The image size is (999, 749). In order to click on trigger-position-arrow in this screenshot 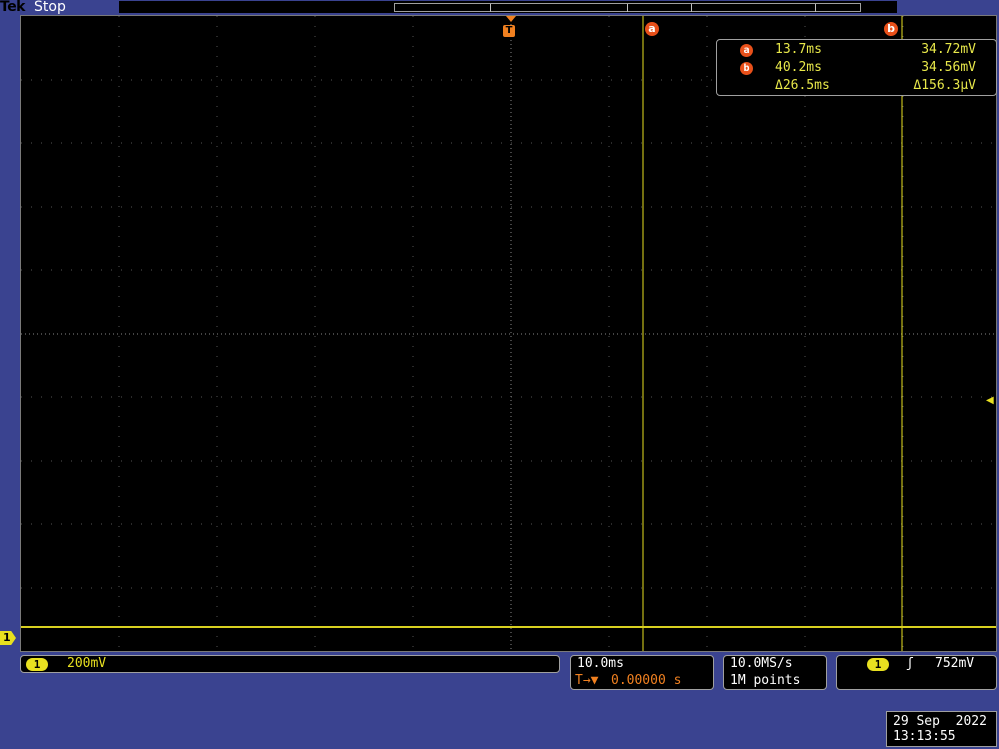, I will do `click(511, 19)`.